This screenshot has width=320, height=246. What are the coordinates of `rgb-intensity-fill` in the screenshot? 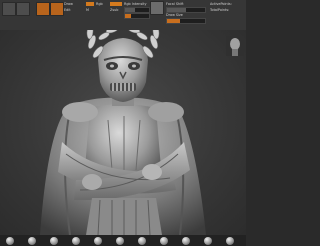 It's located at (130, 10).